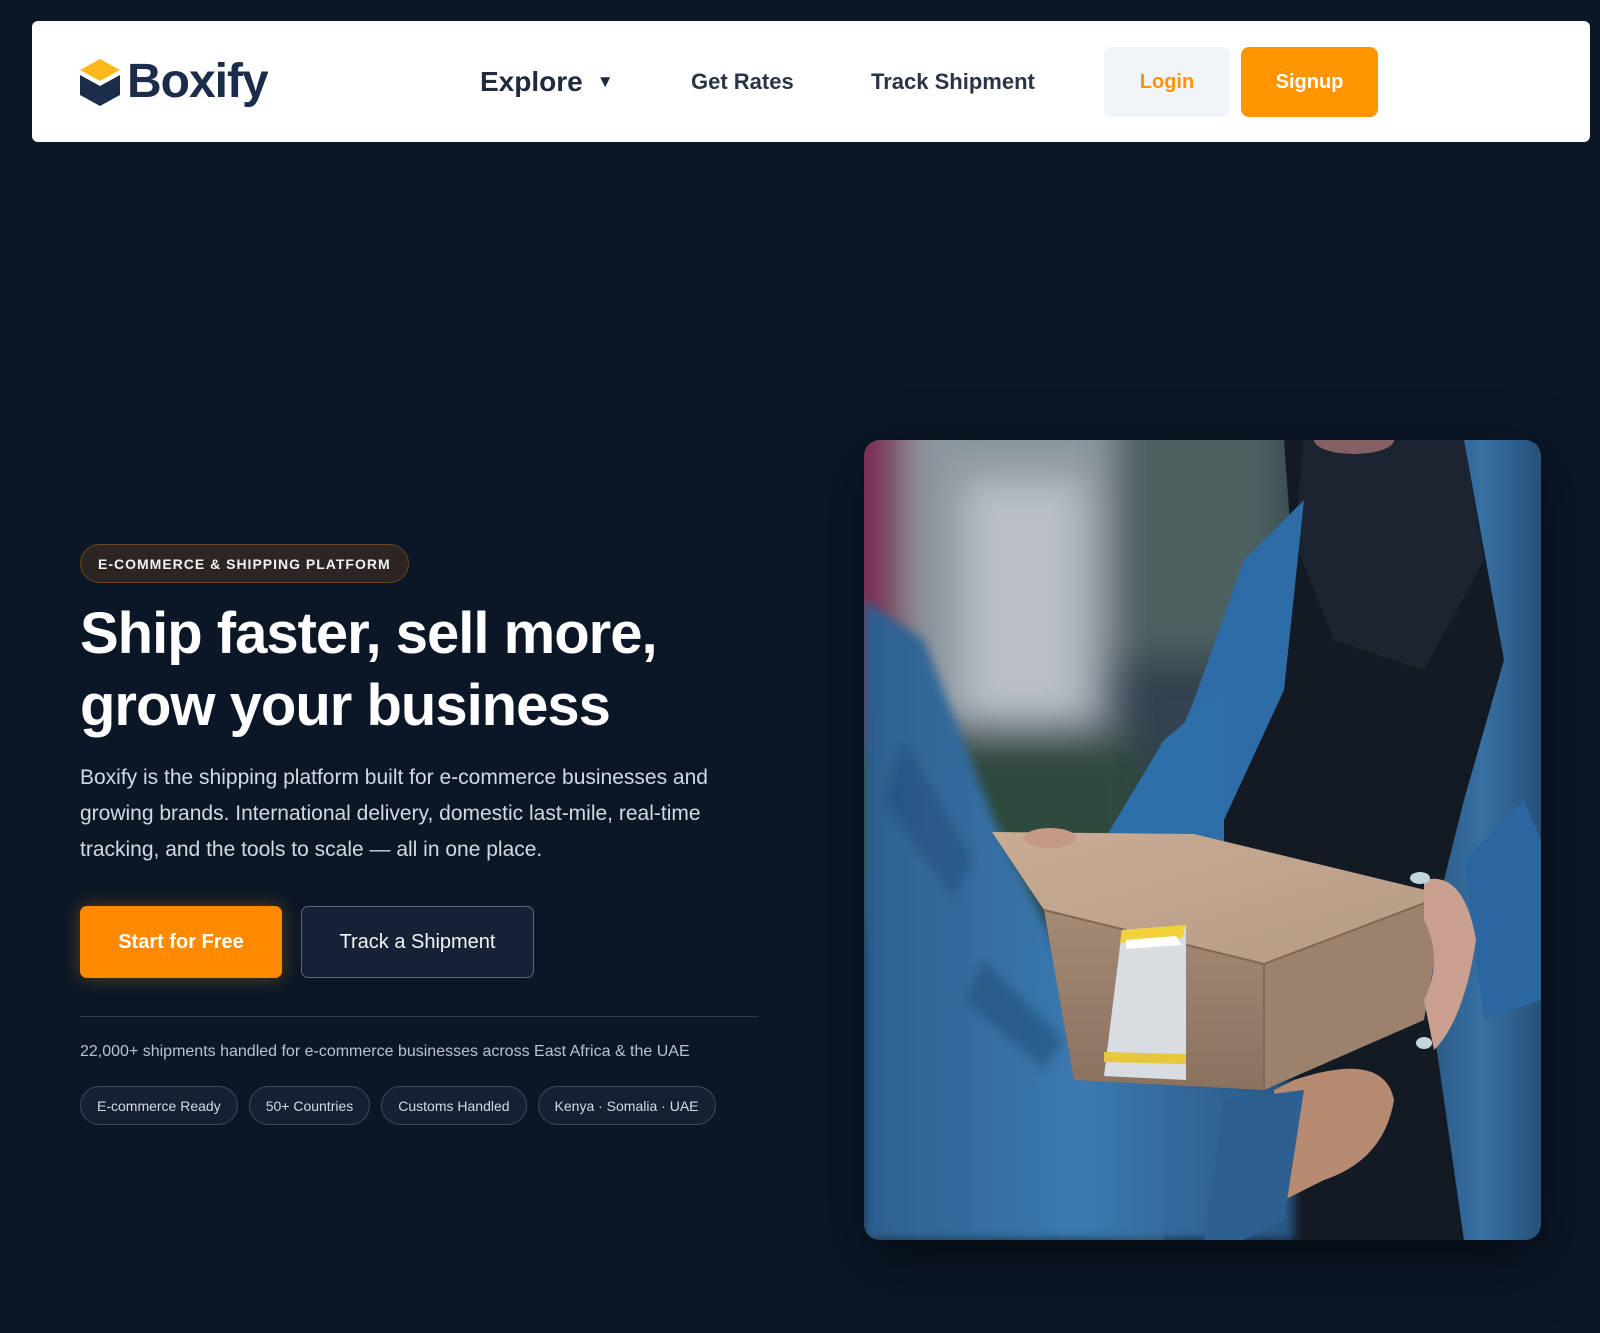 The width and height of the screenshot is (1600, 1333). What do you see at coordinates (454, 1105) in the screenshot?
I see `pill-customs-handled: Customs Handled` at bounding box center [454, 1105].